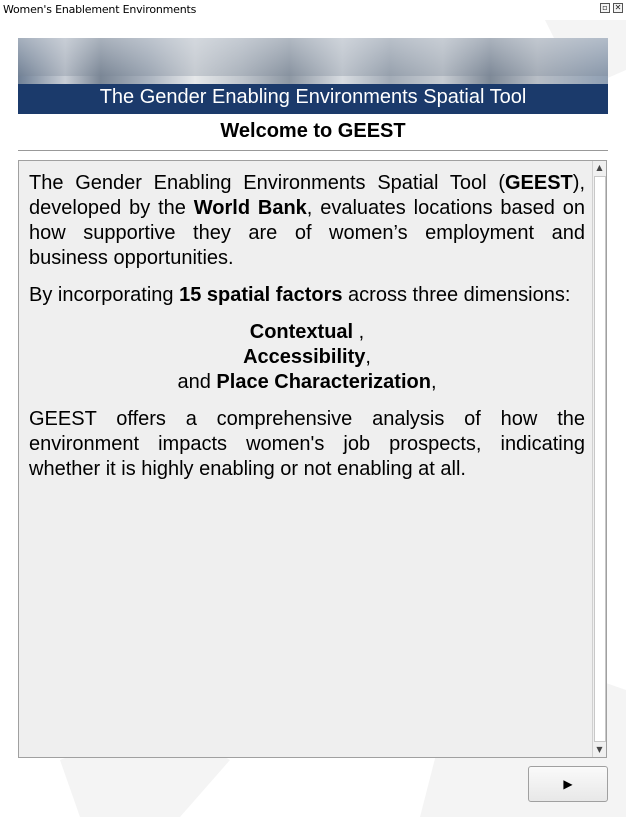 The height and width of the screenshot is (817, 626). Describe the element at coordinates (599, 750) in the screenshot. I see `scroll-down-arrow-icon: ▼` at that location.